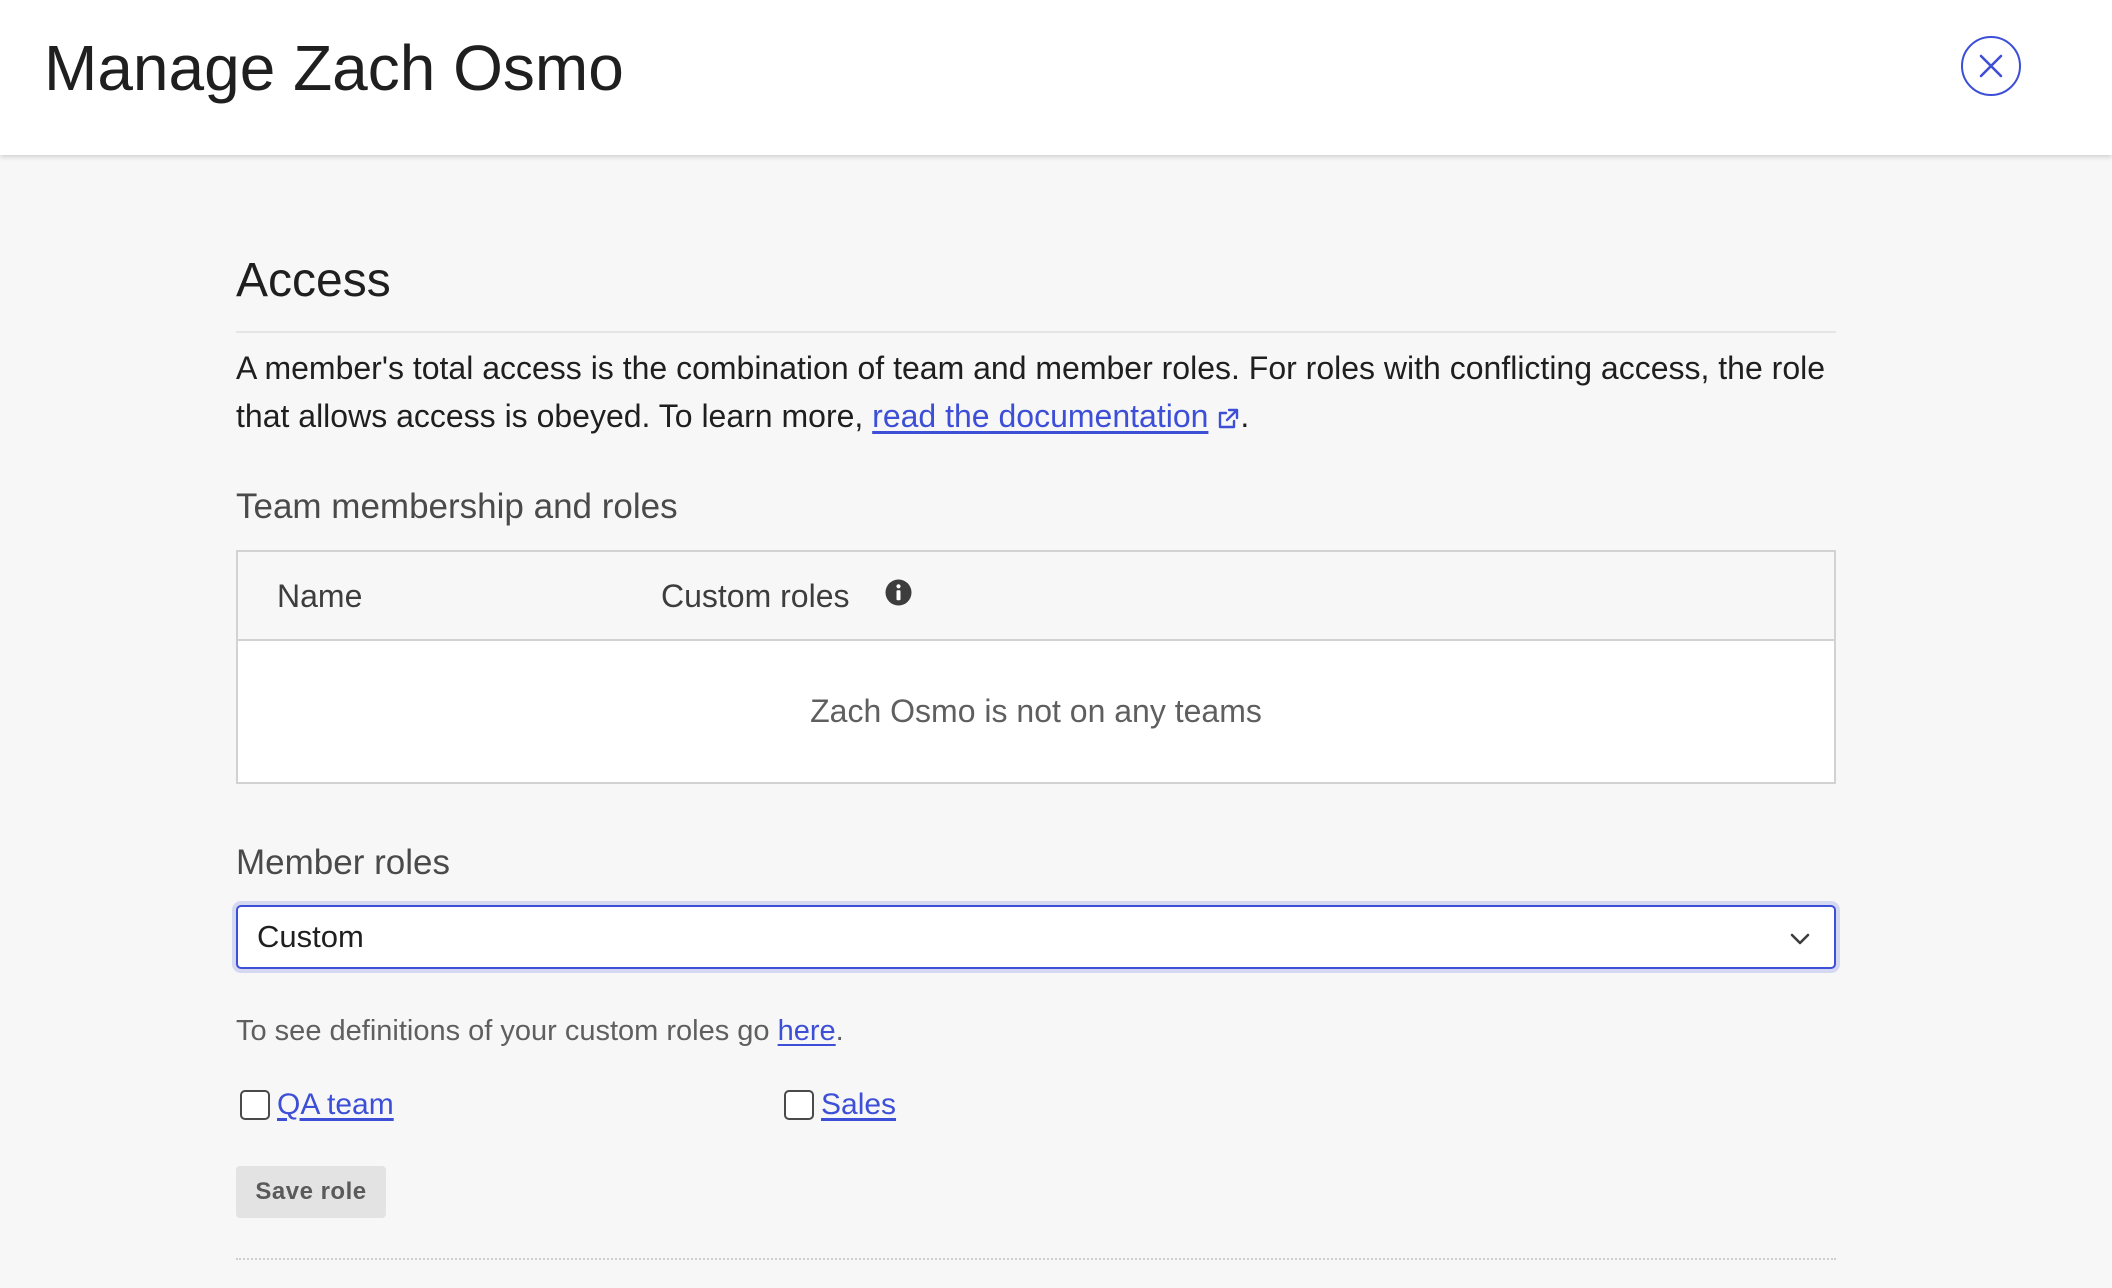  I want to click on title-divider, so click(1036, 332).